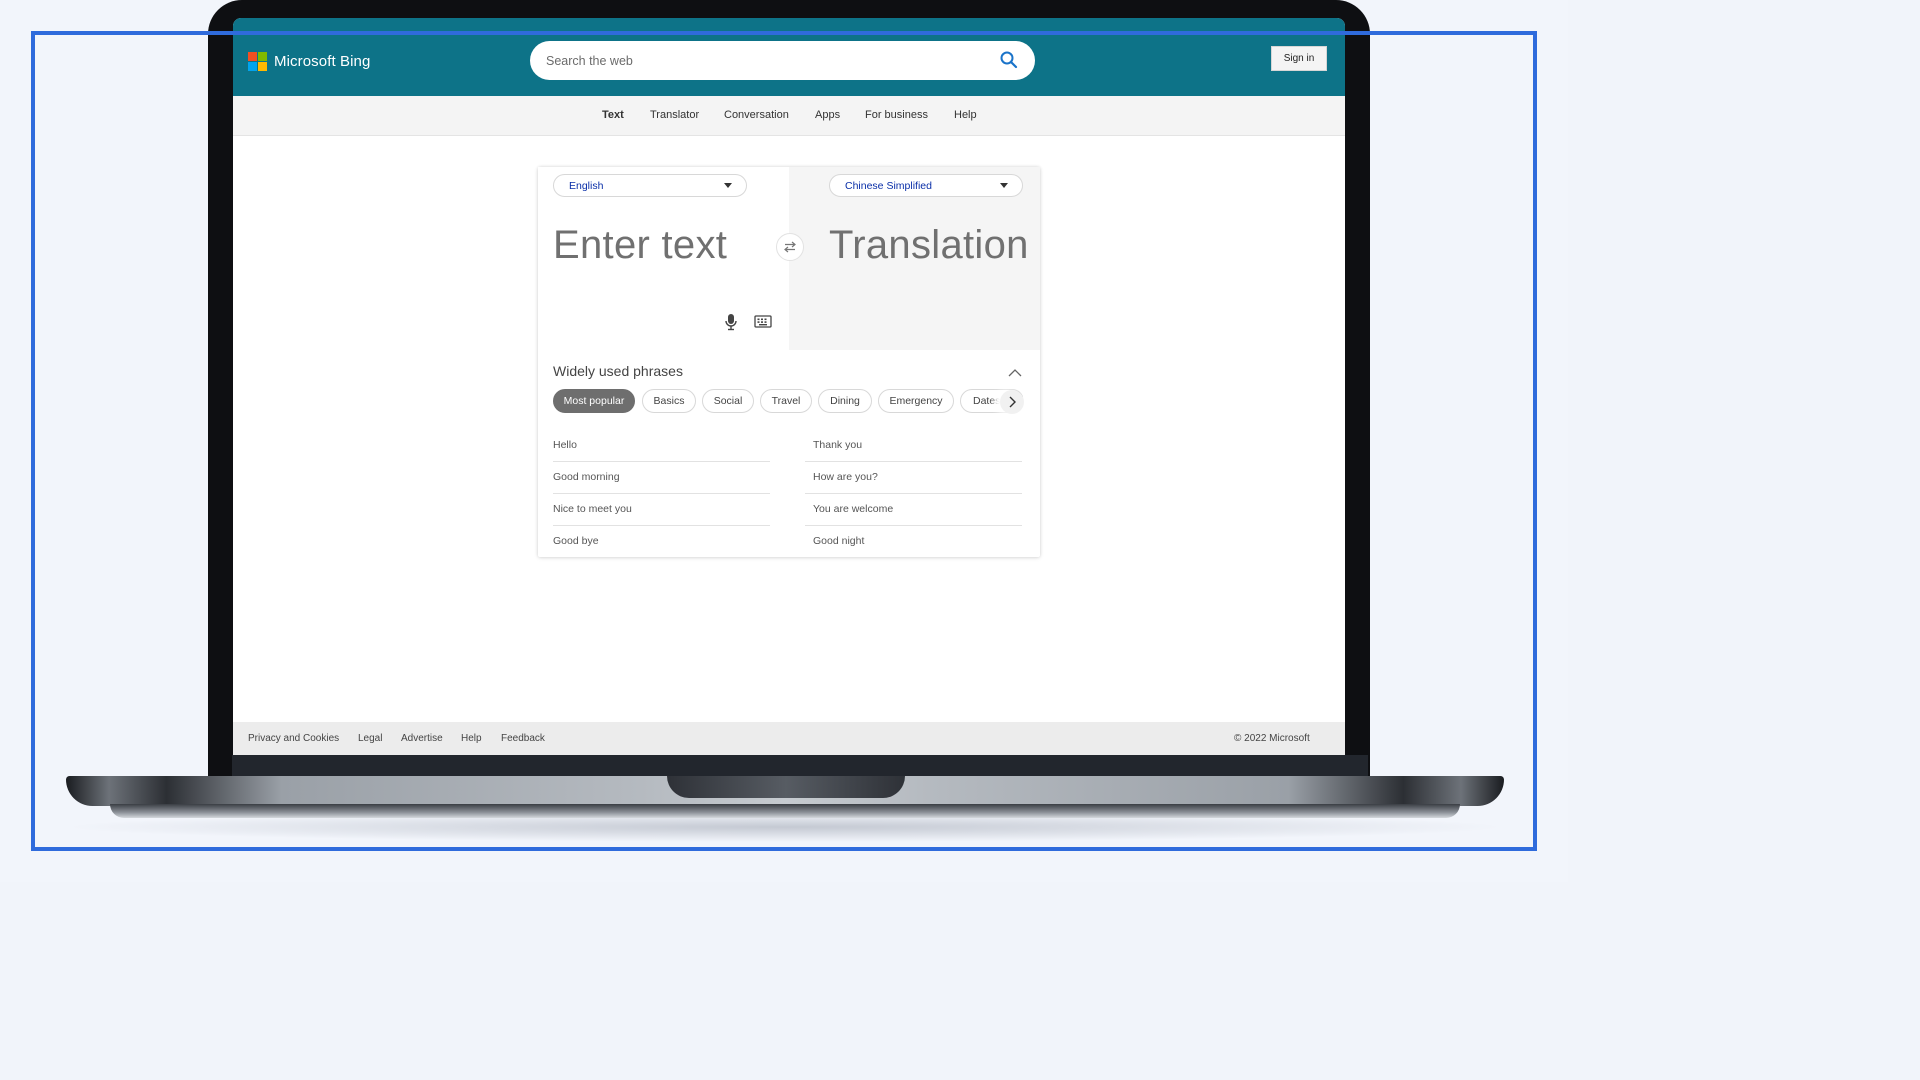 The width and height of the screenshot is (1920, 1080). Describe the element at coordinates (965, 115) in the screenshot. I see `tab-help: Help` at that location.